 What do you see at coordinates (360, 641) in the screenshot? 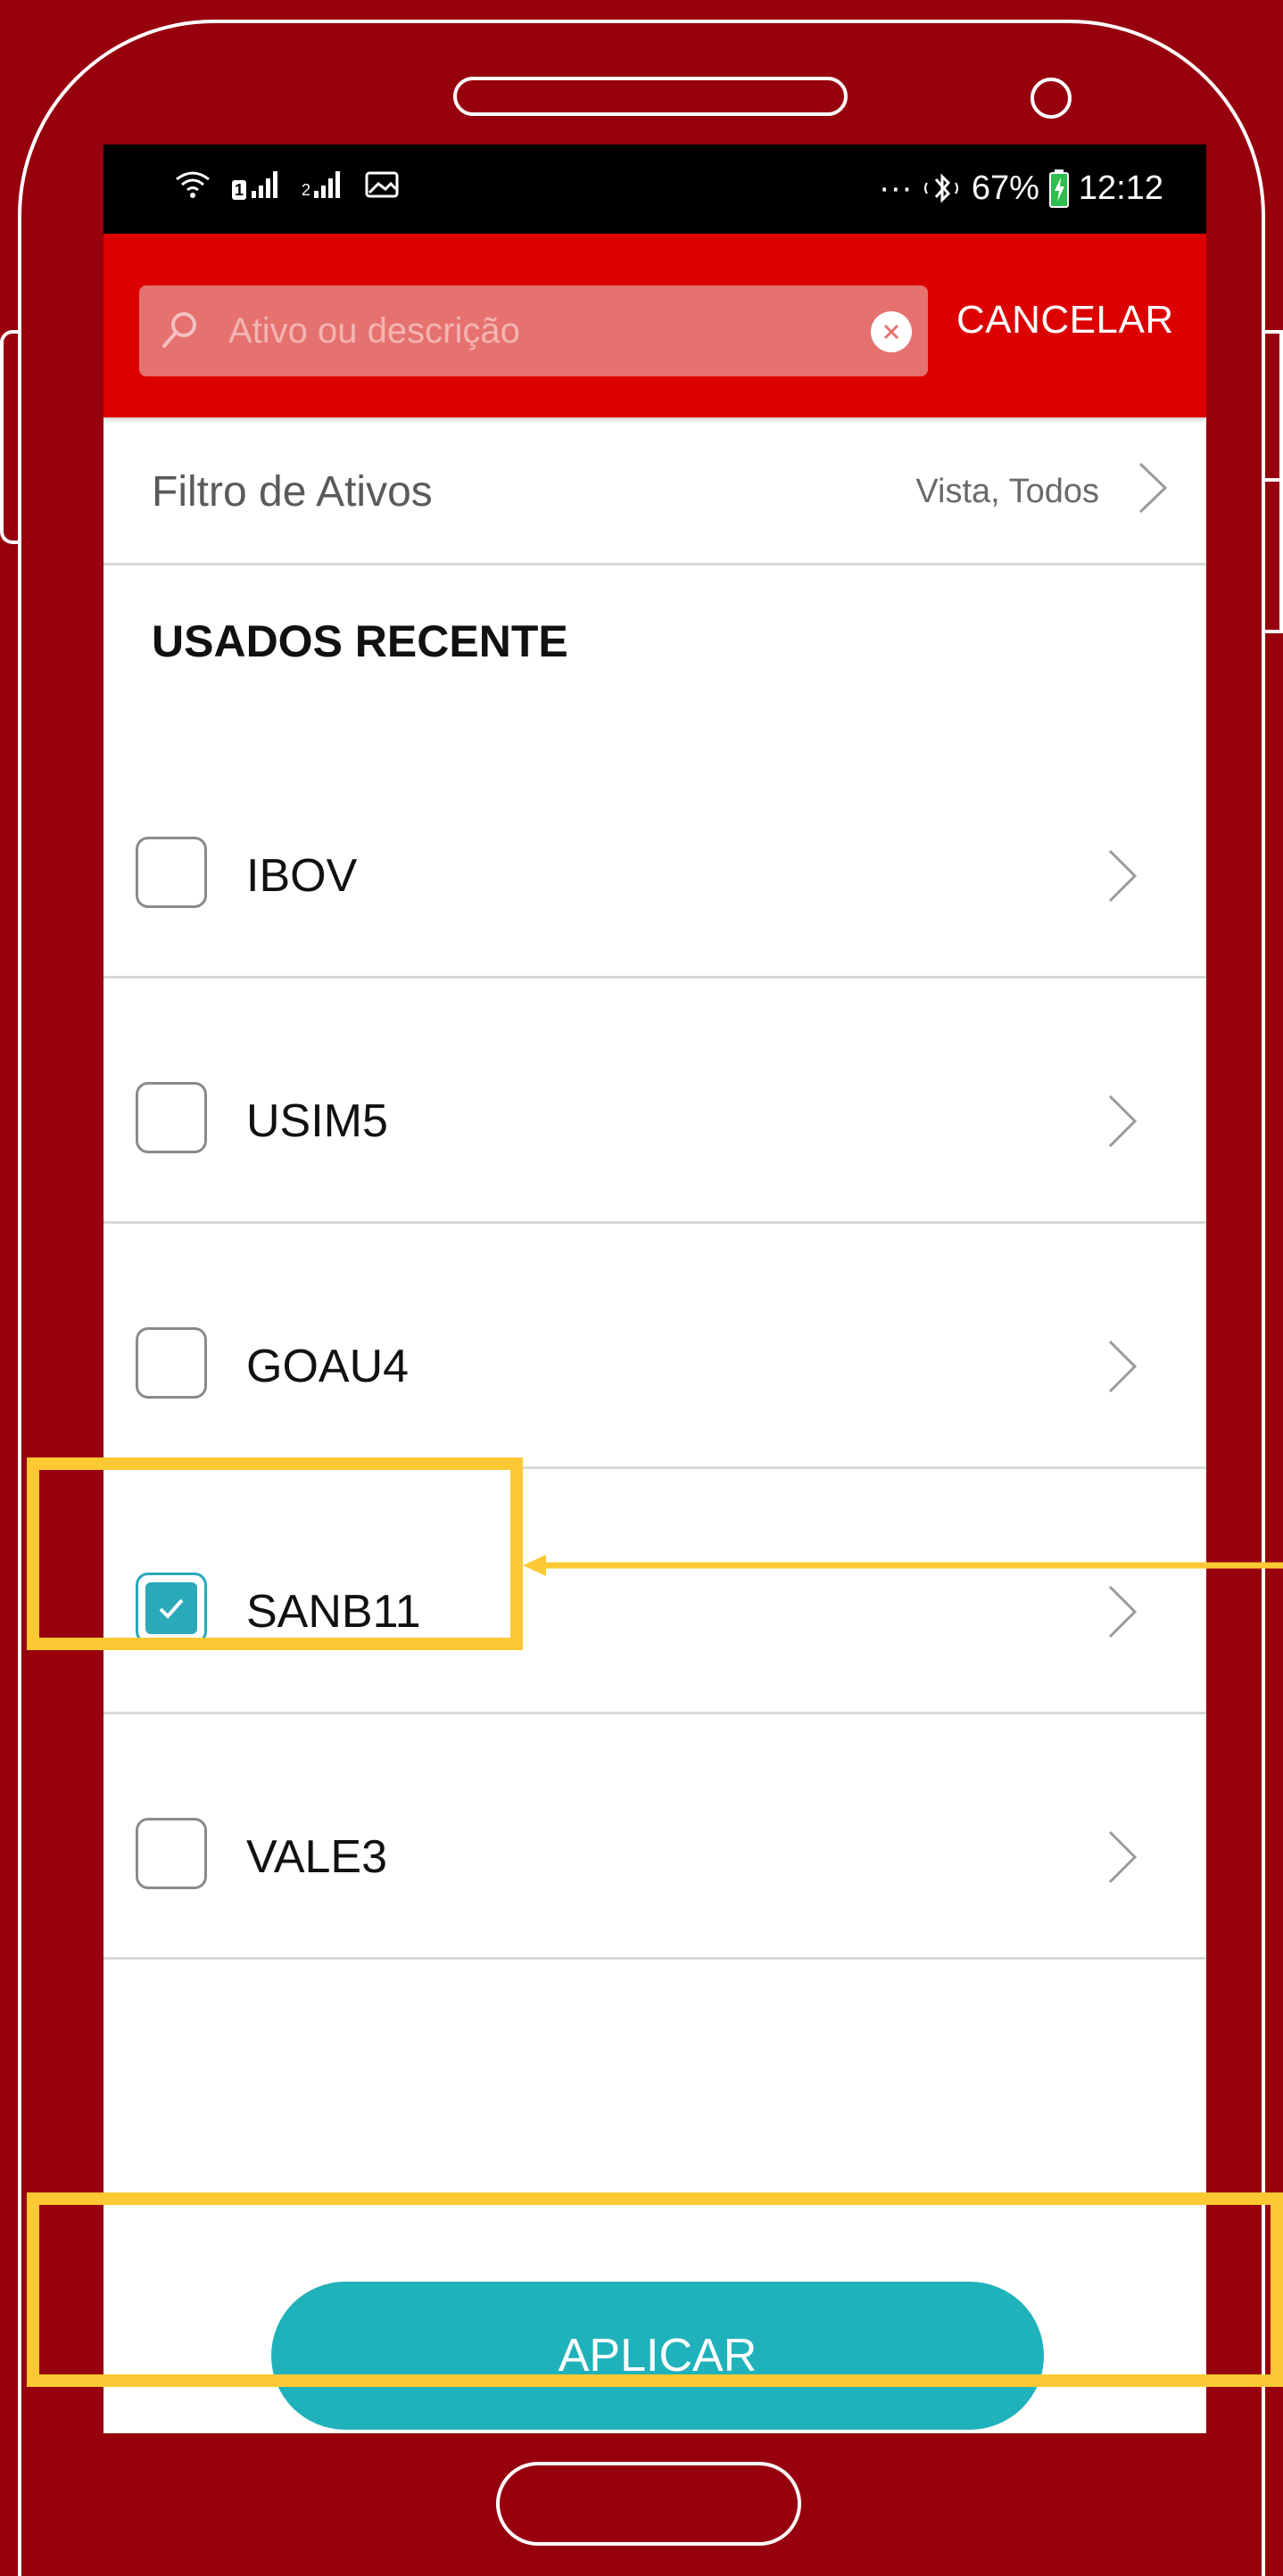
I see `section-title: USADOS RECENTE` at bounding box center [360, 641].